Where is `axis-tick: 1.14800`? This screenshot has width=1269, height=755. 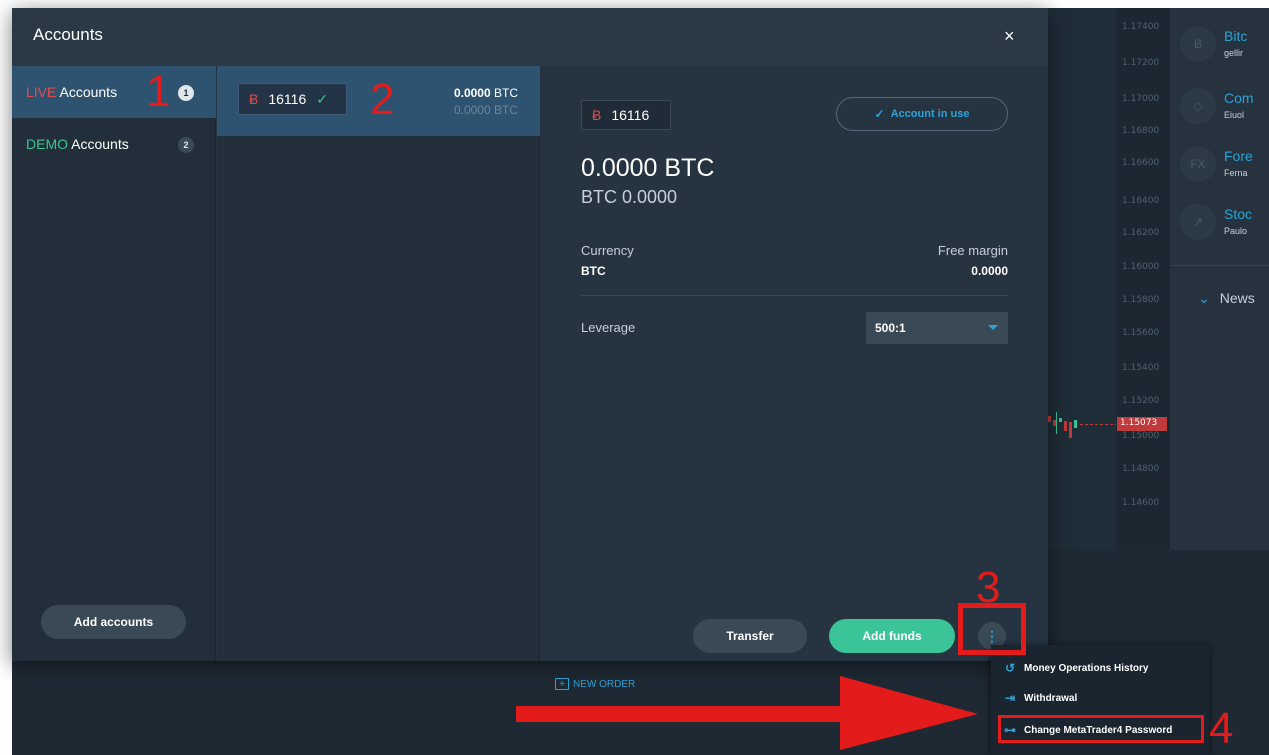
axis-tick: 1.14800 is located at coordinates (1141, 469).